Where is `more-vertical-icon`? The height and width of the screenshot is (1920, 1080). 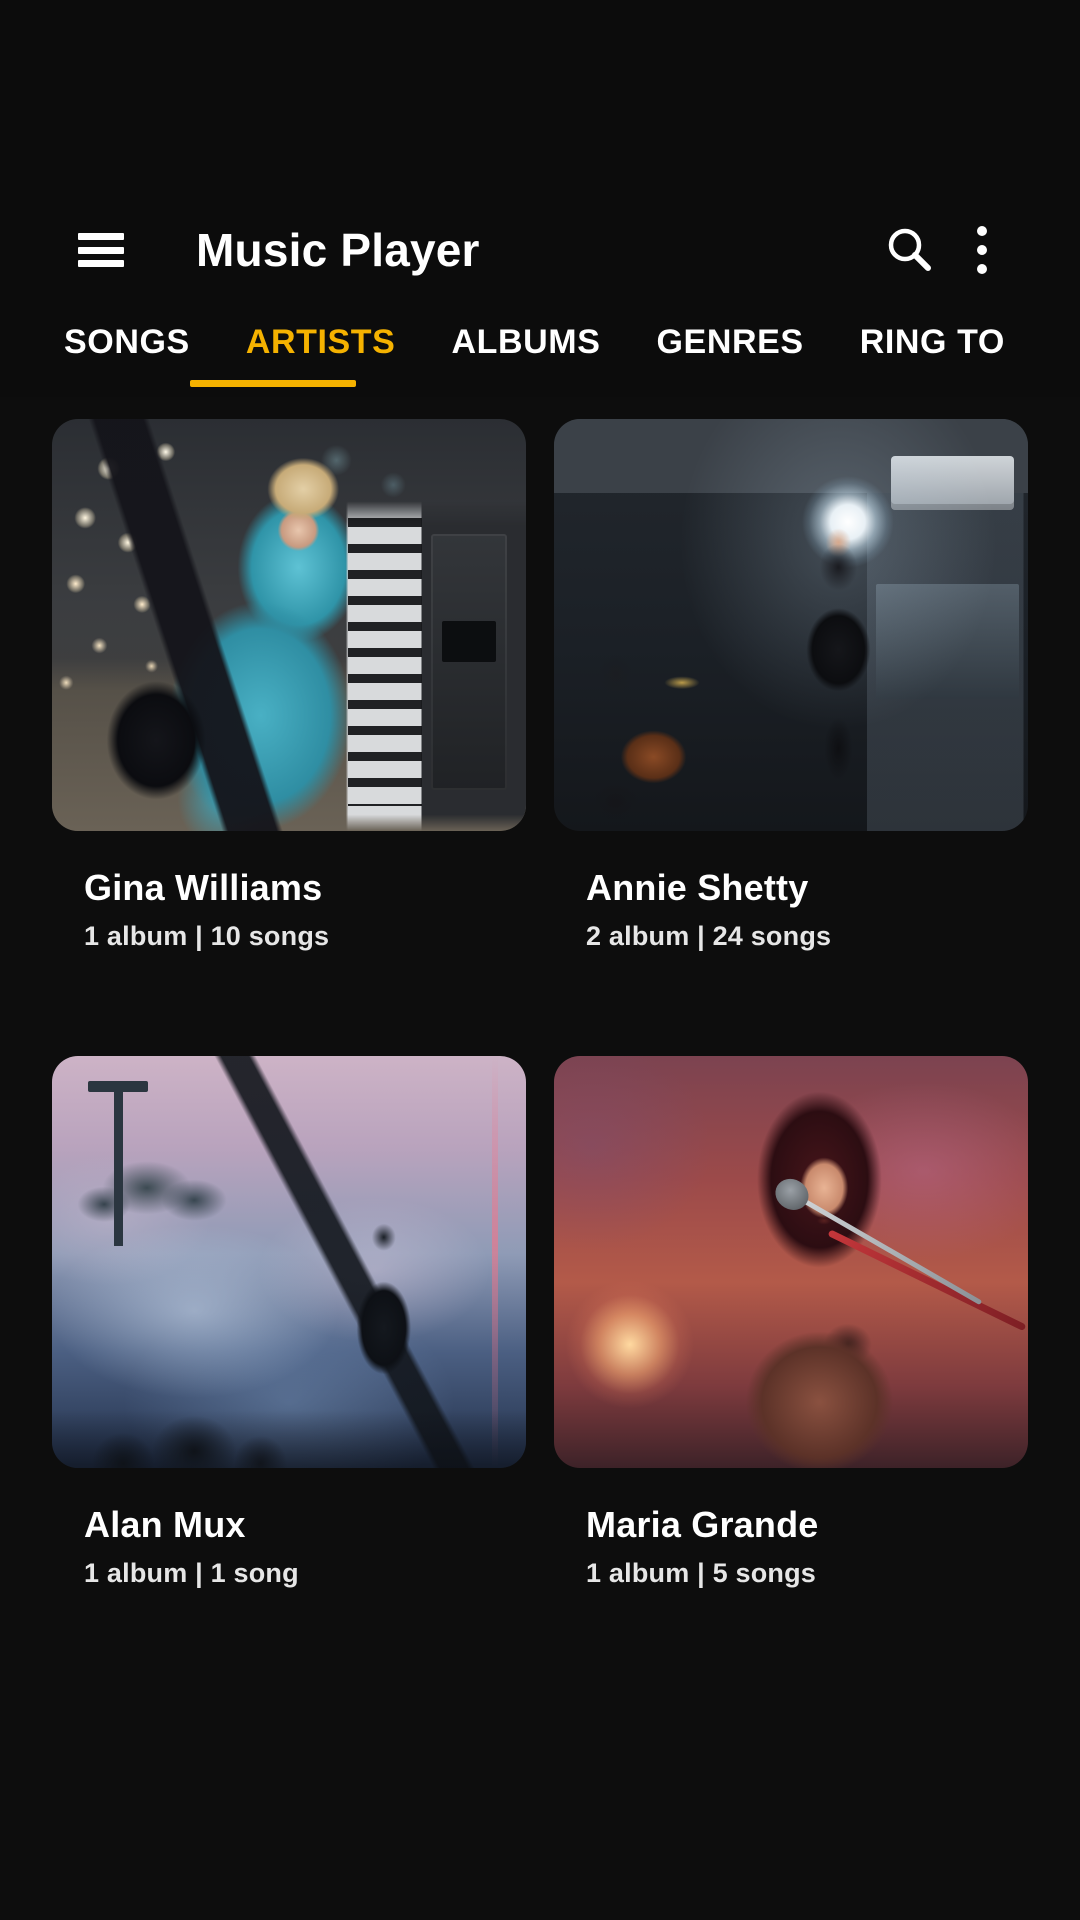 more-vertical-icon is located at coordinates (982, 250).